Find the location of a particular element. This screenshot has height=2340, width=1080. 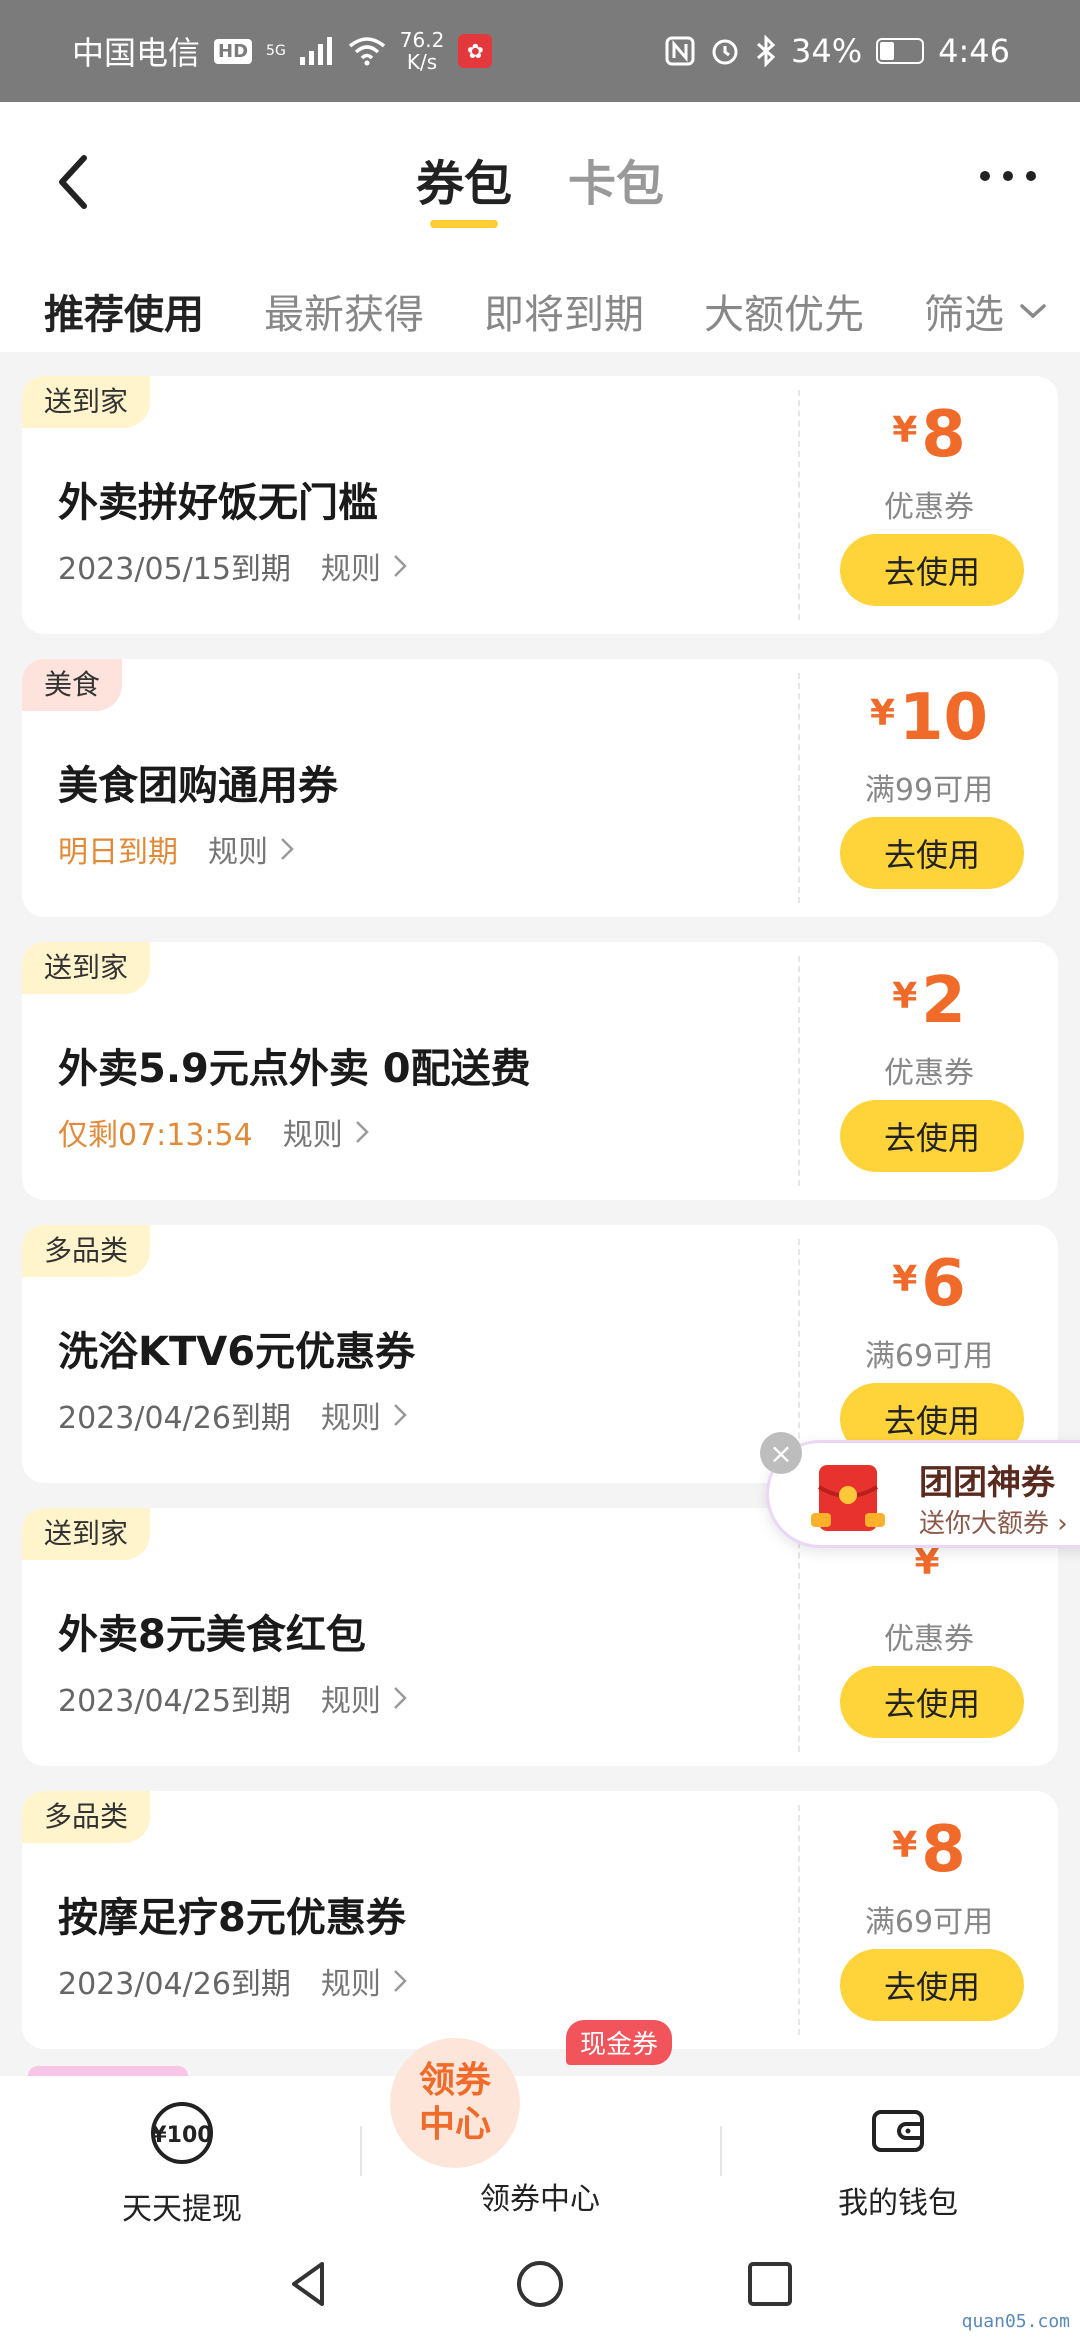

wallet-icon is located at coordinates (898, 2131).